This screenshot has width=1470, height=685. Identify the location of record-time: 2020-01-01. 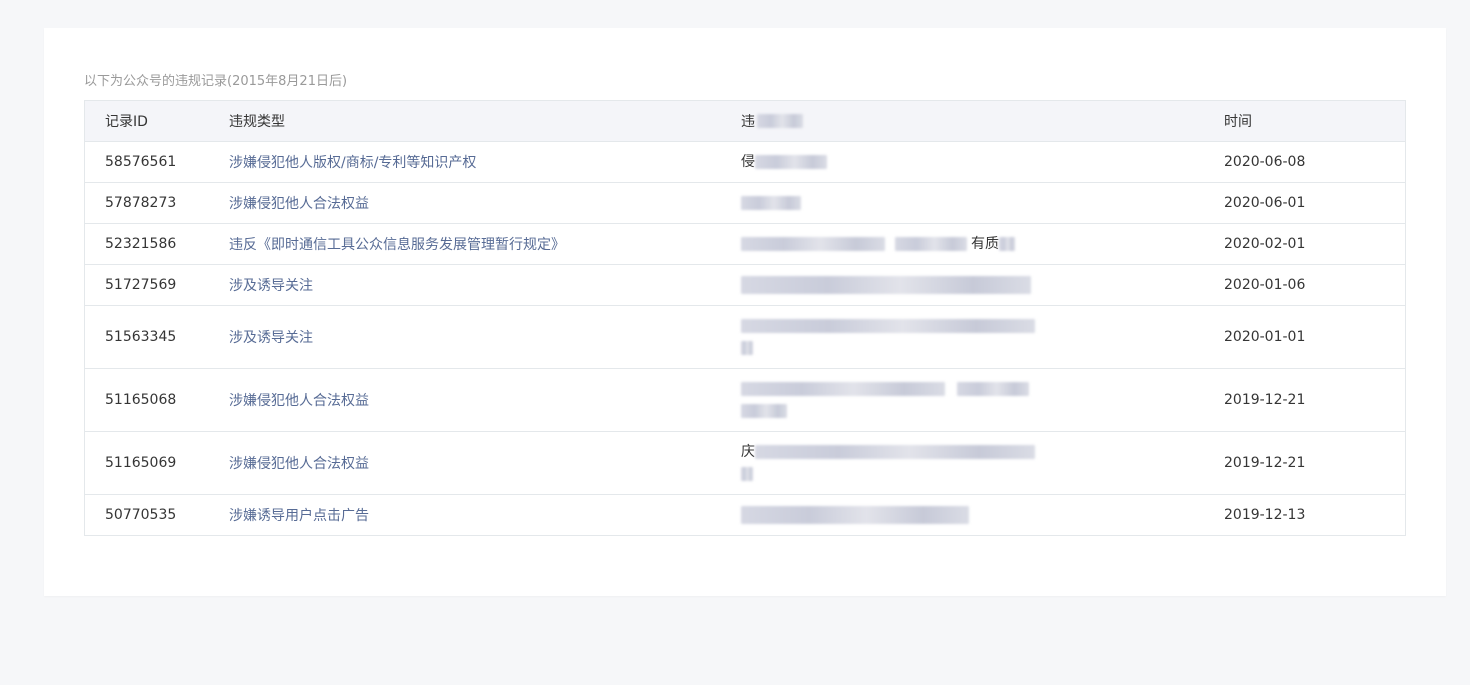
(1265, 337).